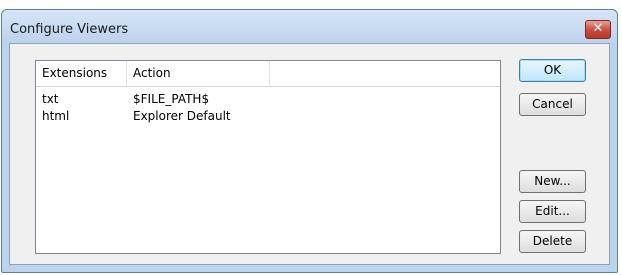 The width and height of the screenshot is (622, 275). I want to click on list-item: html Explorer Default, so click(268, 116).